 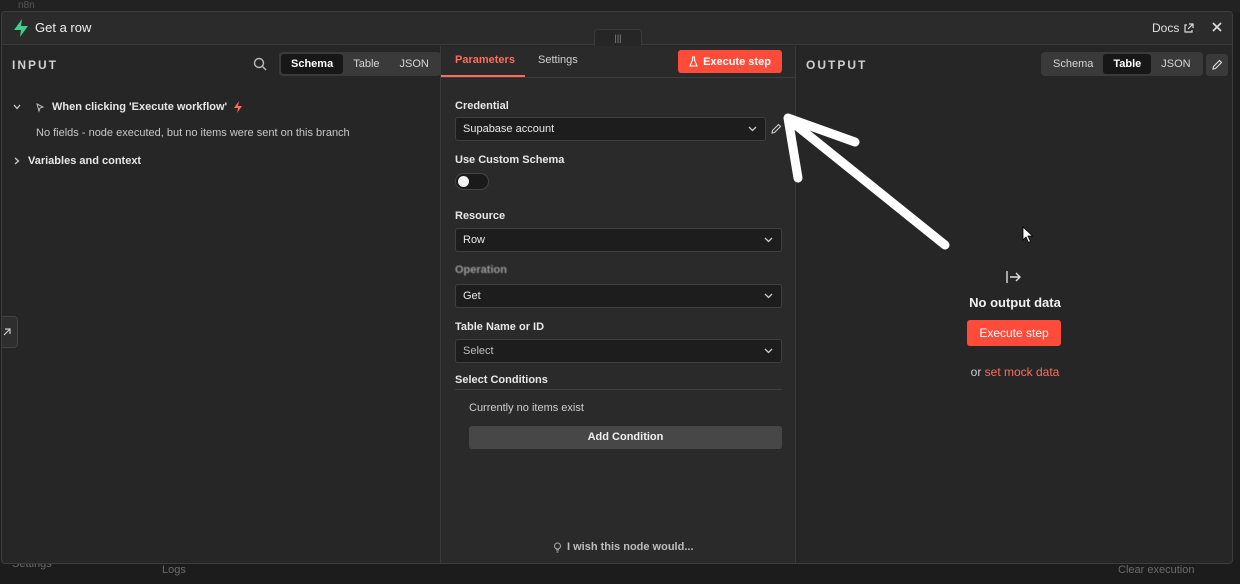 What do you see at coordinates (463, 181) in the screenshot?
I see `toggle-knob` at bounding box center [463, 181].